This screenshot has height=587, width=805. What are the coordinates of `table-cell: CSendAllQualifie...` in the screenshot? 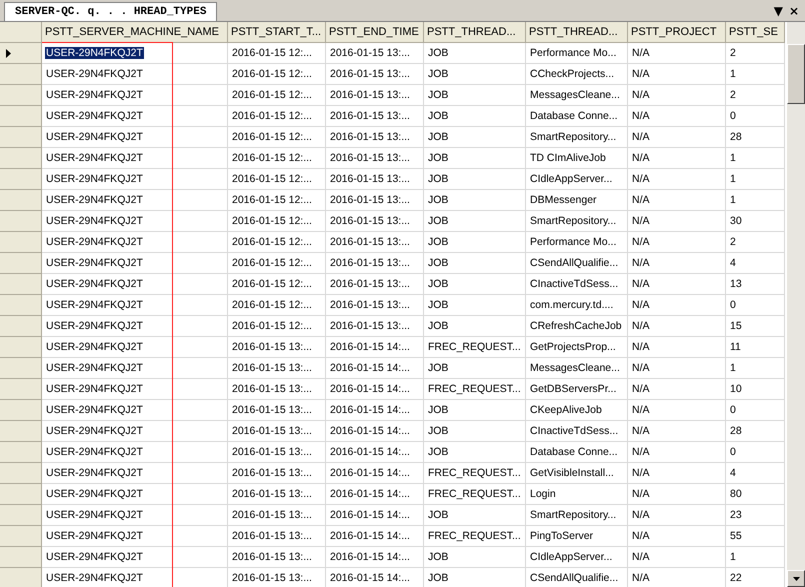 It's located at (577, 263).